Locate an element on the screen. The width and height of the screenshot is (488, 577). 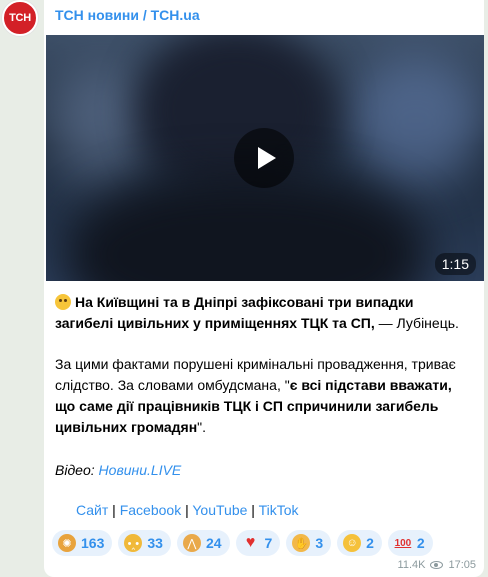
paragraph-end: ". is located at coordinates (202, 427).